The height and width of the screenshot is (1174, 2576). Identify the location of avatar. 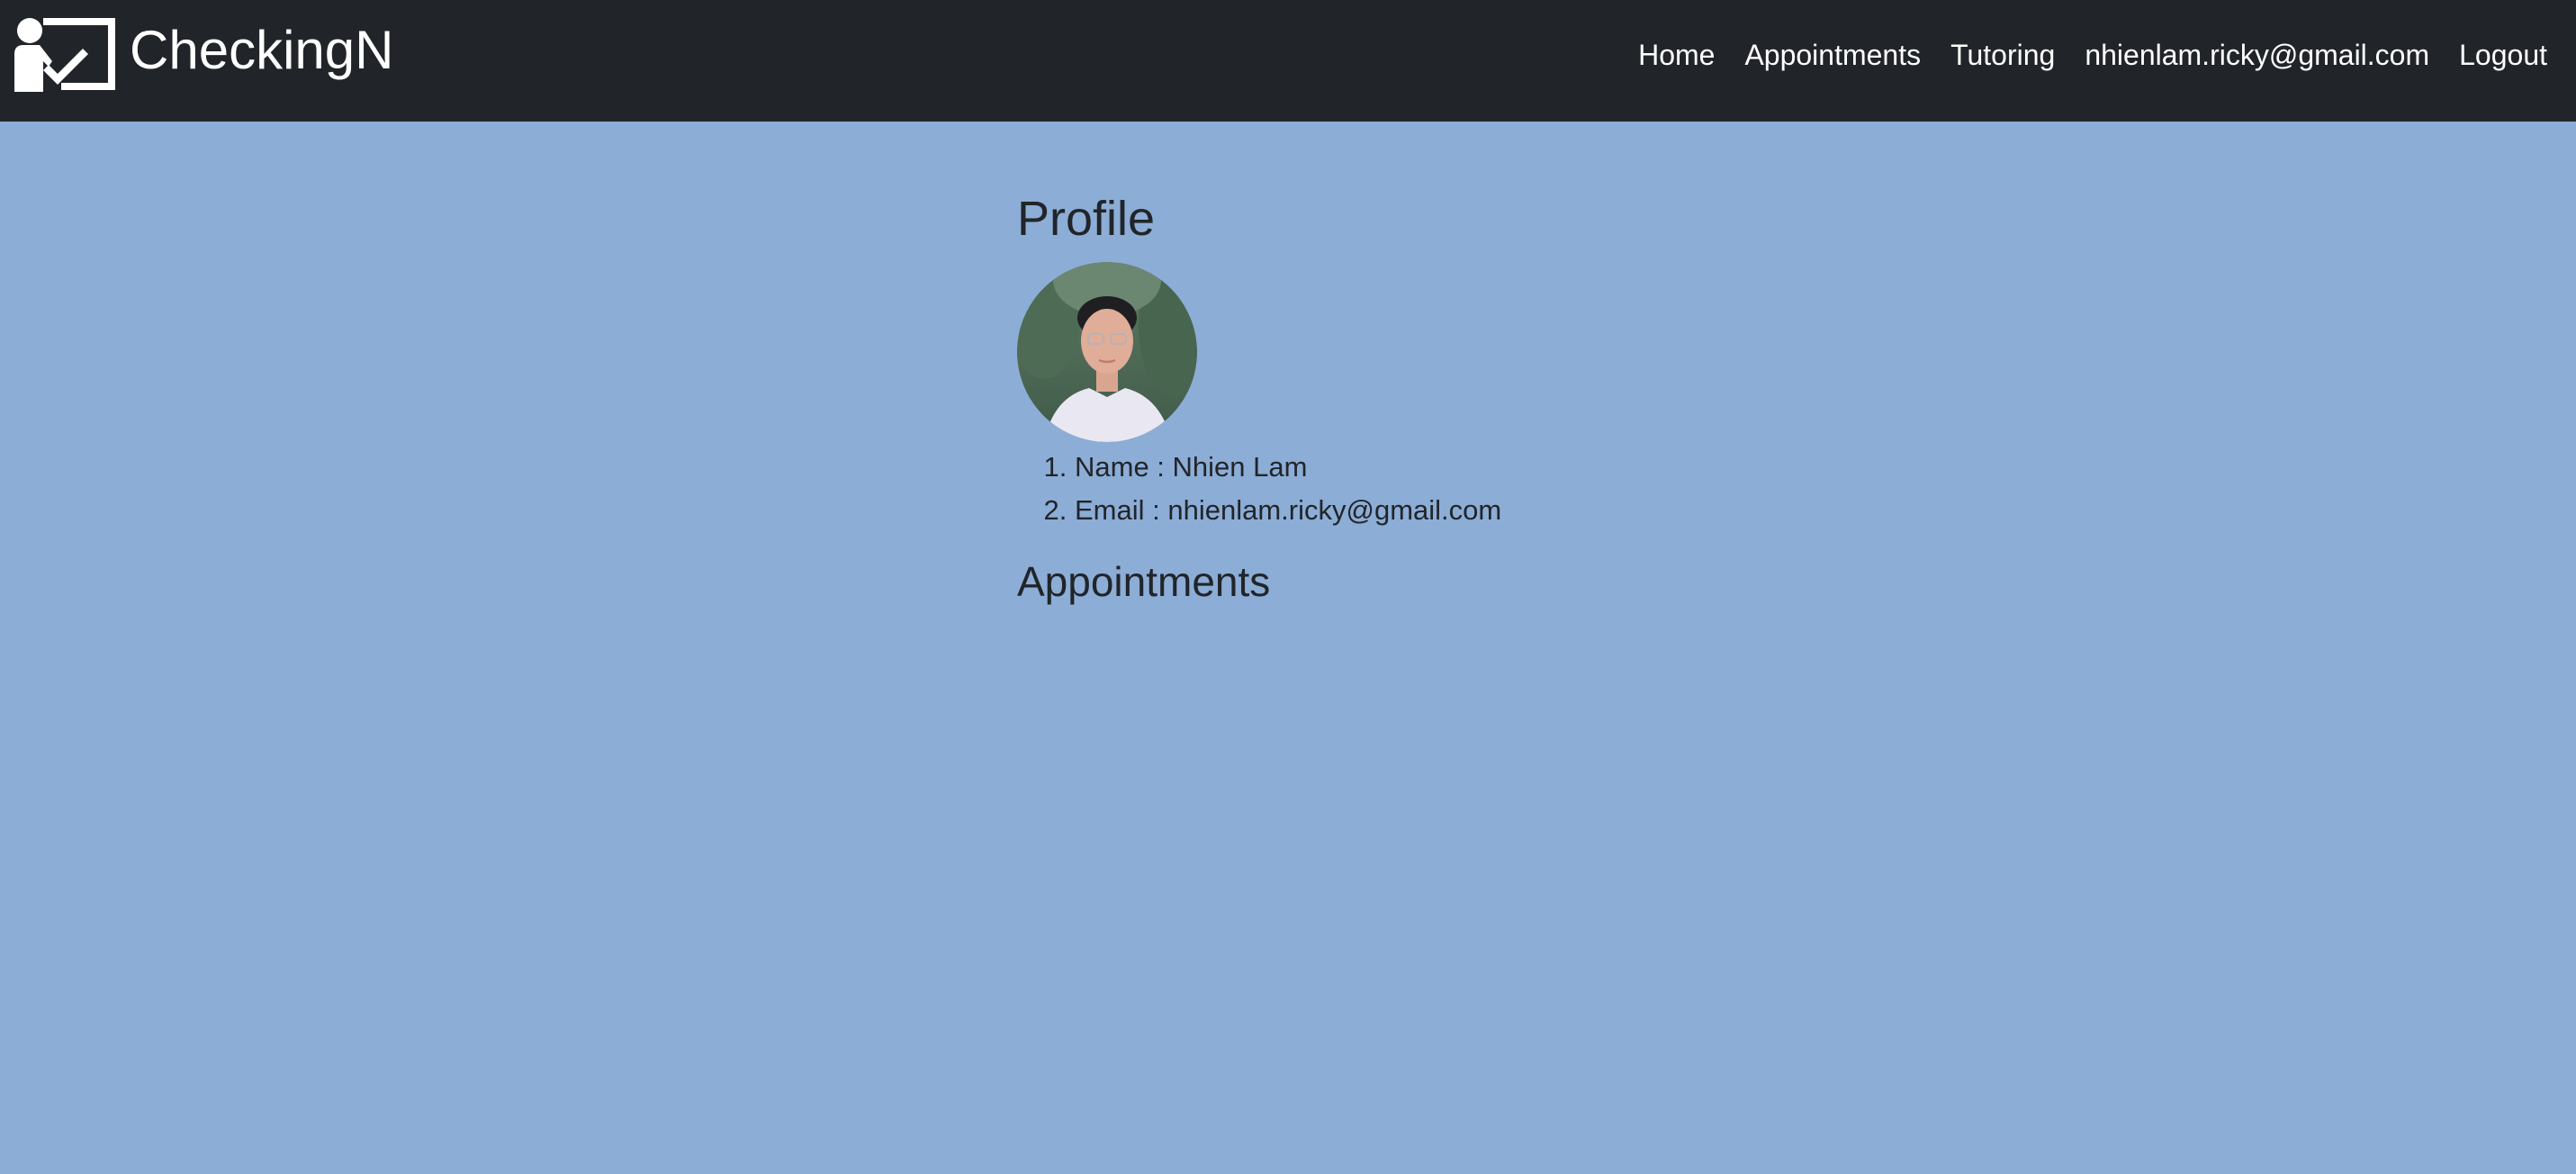
(1107, 352).